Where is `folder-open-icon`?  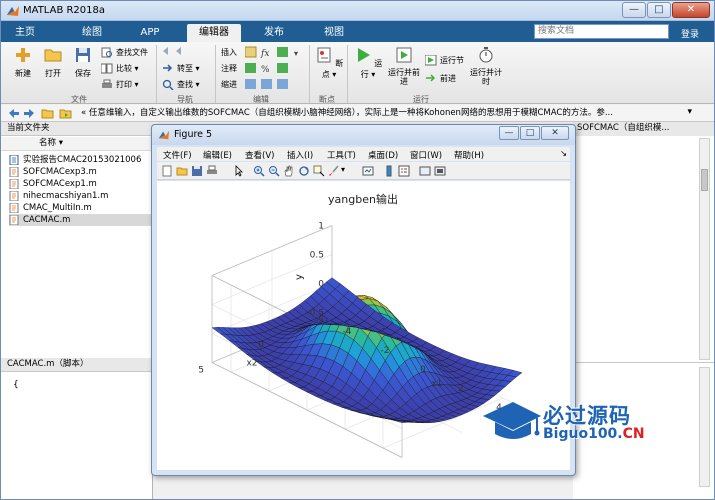
folder-open-icon is located at coordinates (53, 55).